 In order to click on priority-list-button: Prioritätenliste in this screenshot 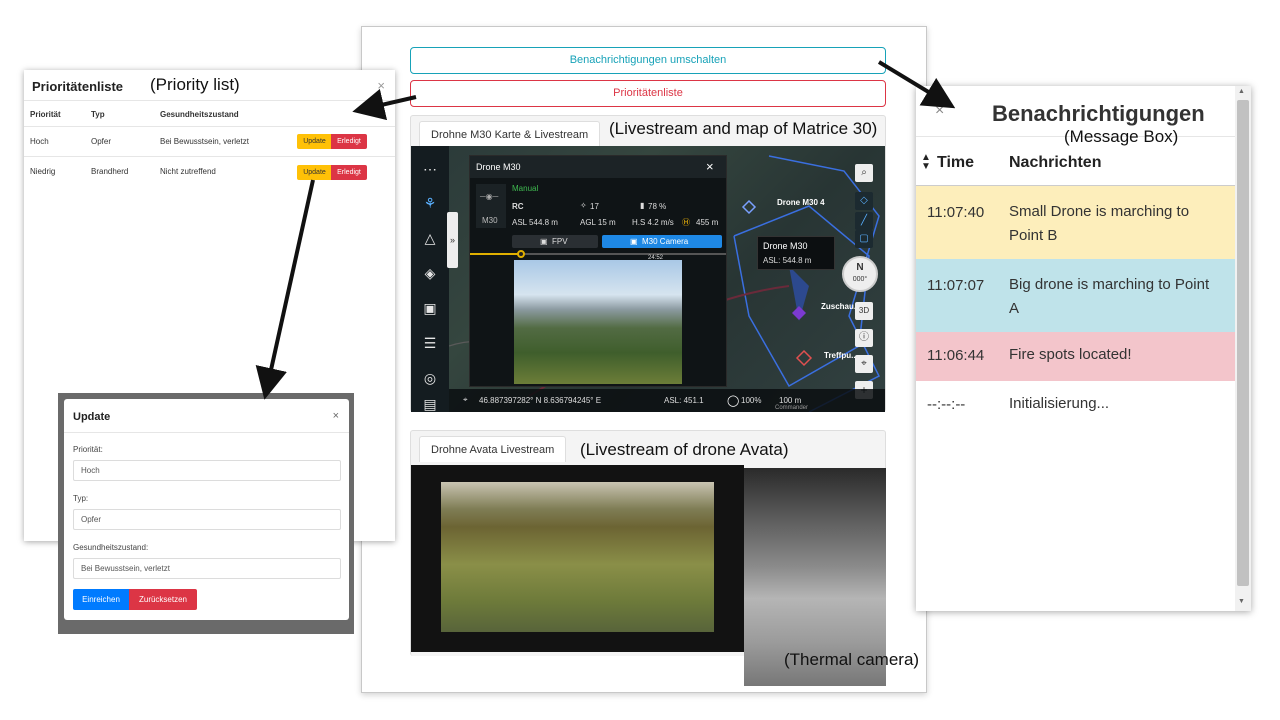, I will do `click(648, 93)`.